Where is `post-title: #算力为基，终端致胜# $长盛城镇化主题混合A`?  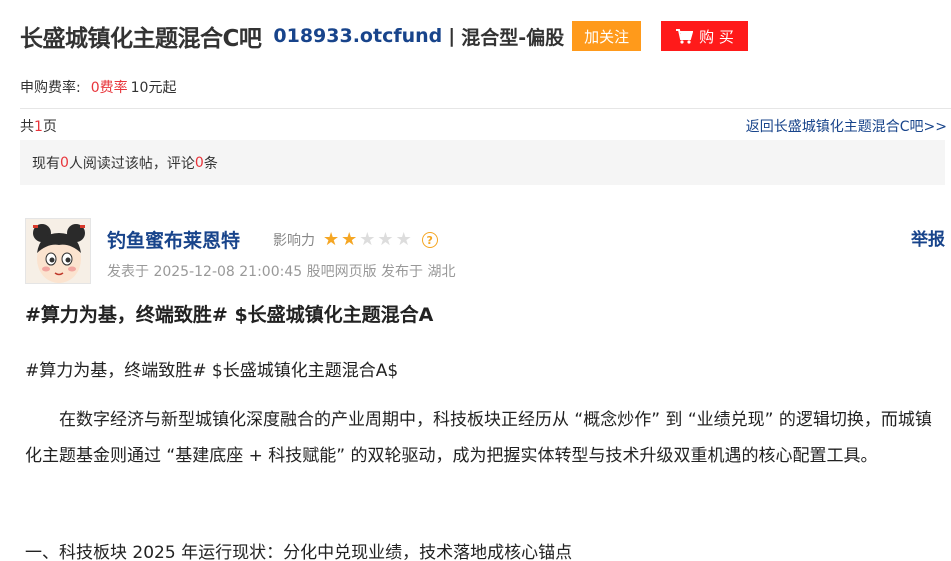
post-title: #算力为基，终端致胜# $长盛城镇化主题混合A is located at coordinates (229, 315).